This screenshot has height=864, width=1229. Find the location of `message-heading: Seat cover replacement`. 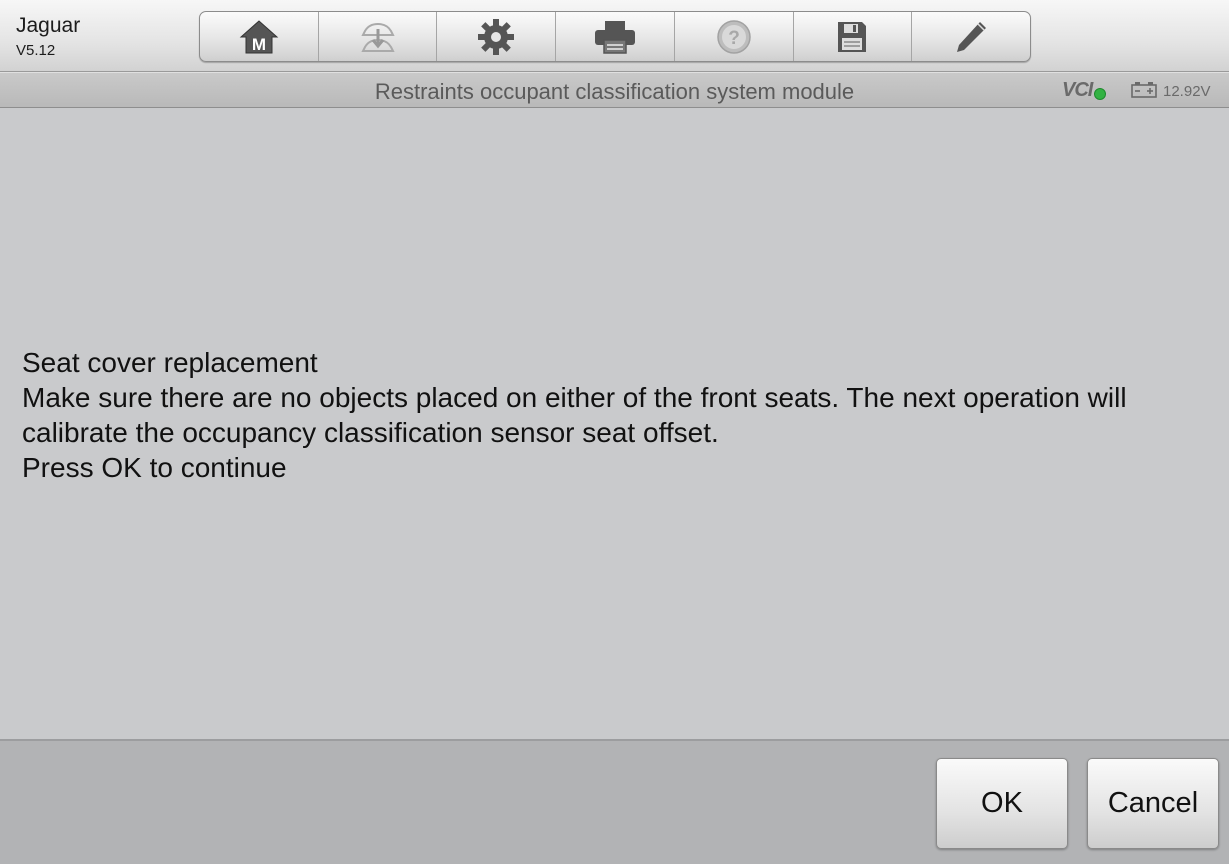

message-heading: Seat cover replacement is located at coordinates (170, 362).